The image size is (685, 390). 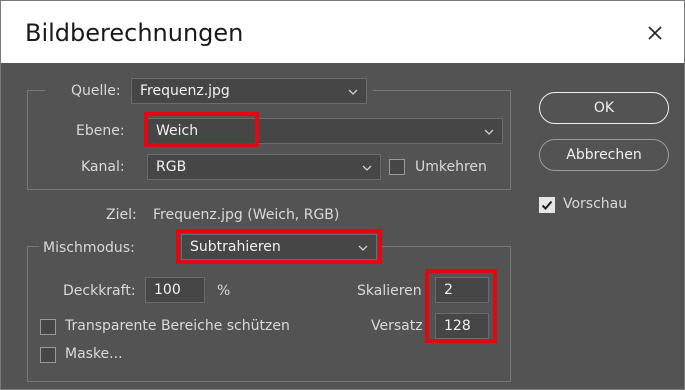 What do you see at coordinates (389, 291) in the screenshot?
I see `scale-label: Skalieren` at bounding box center [389, 291].